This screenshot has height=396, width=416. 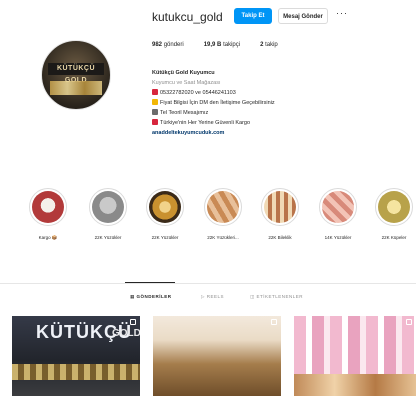 I want to click on tab-tagged: ◫ ETİKETLENENLER, so click(x=276, y=297).